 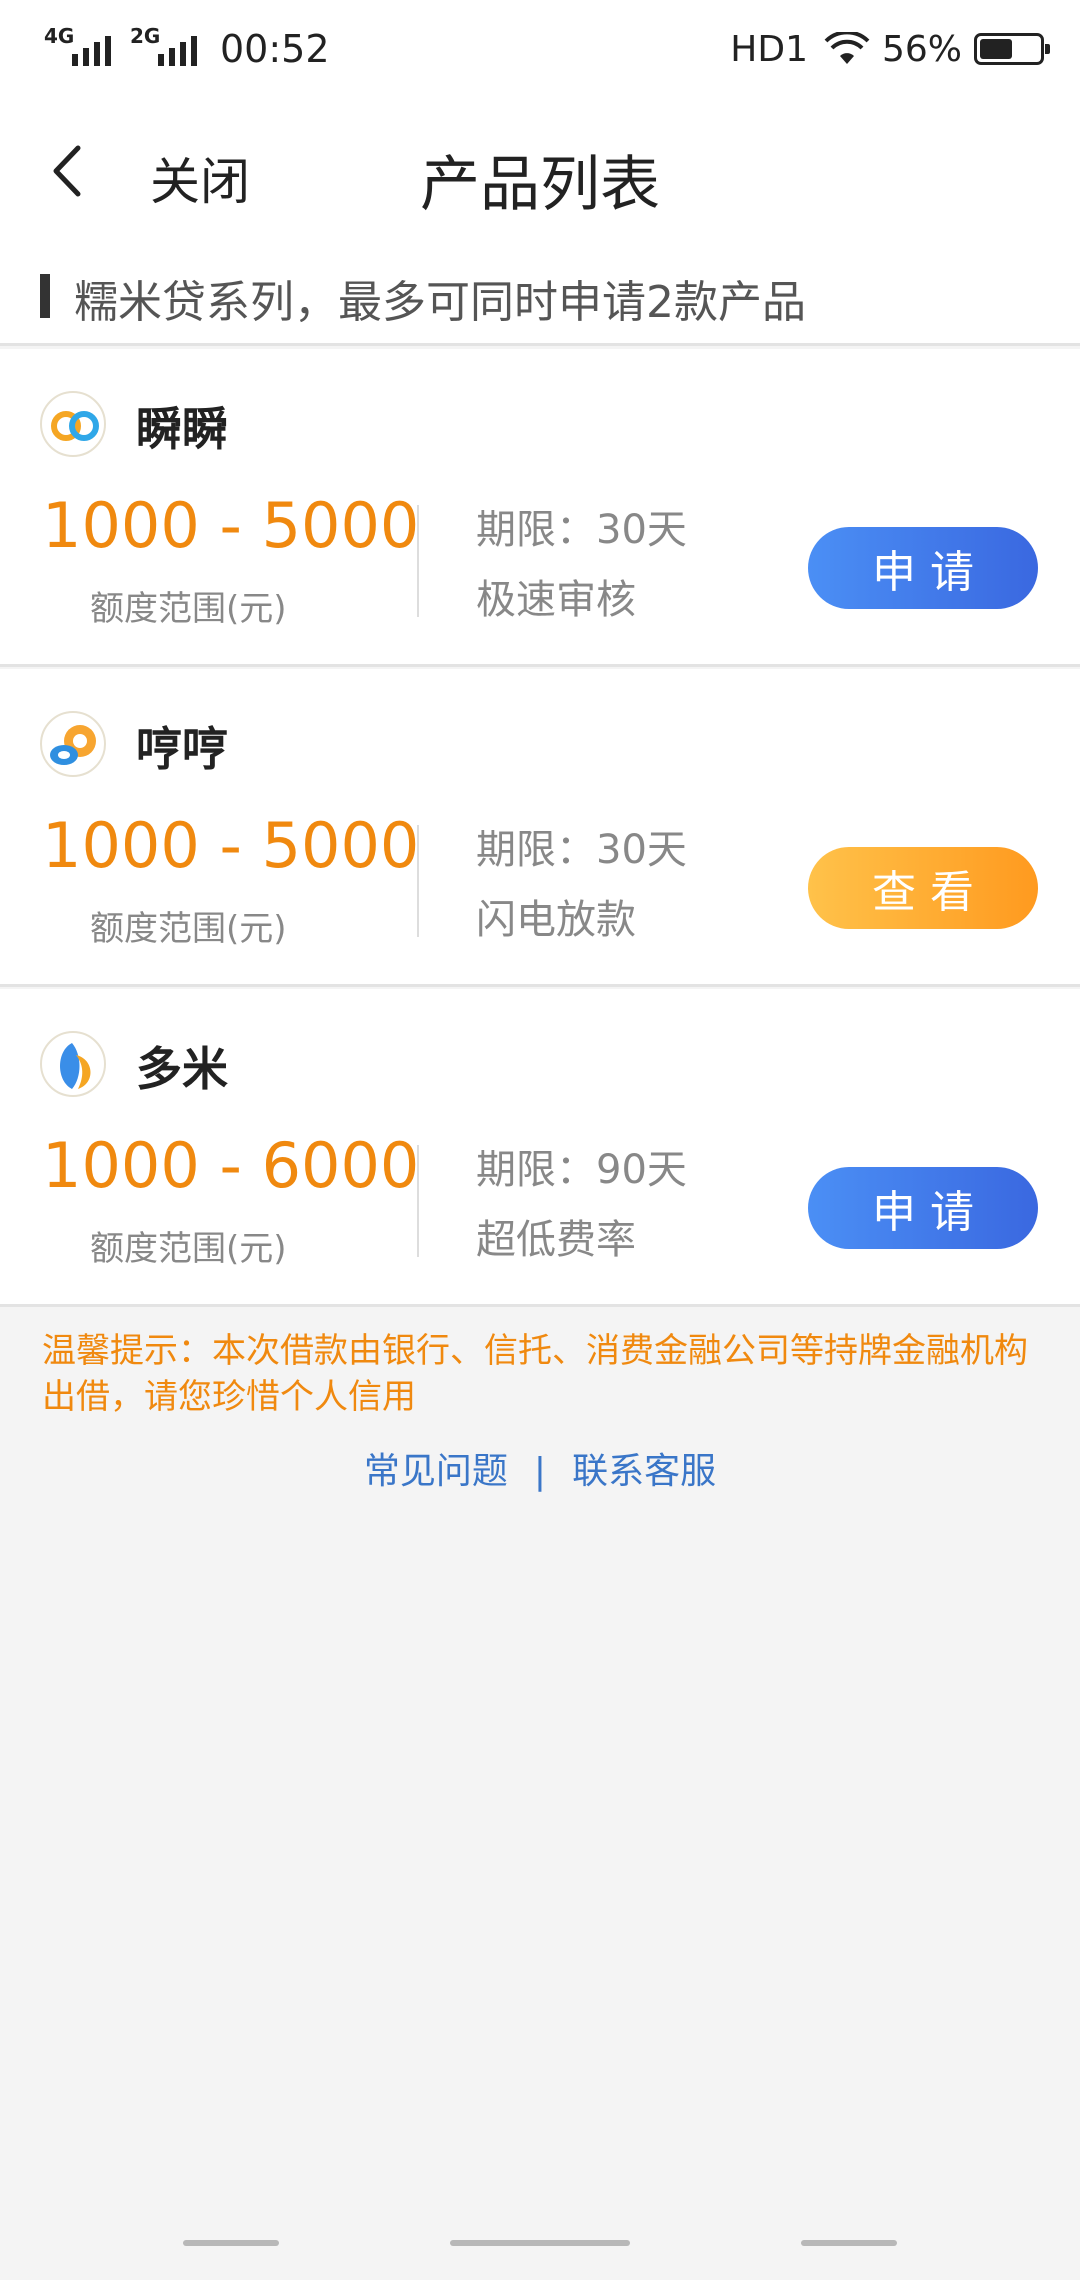 I want to click on signal-2-icon: 2G, so click(x=166, y=46).